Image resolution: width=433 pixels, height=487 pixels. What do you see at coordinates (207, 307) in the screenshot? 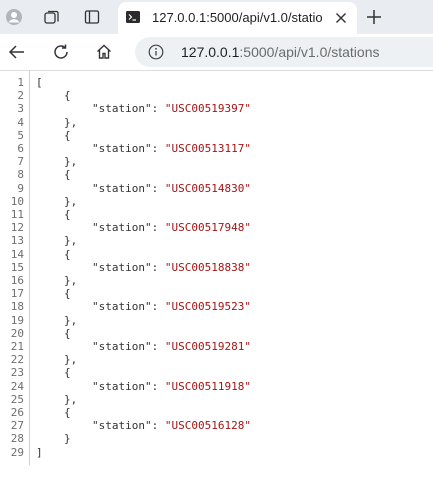
I see `station-id: "USC00519523"` at bounding box center [207, 307].